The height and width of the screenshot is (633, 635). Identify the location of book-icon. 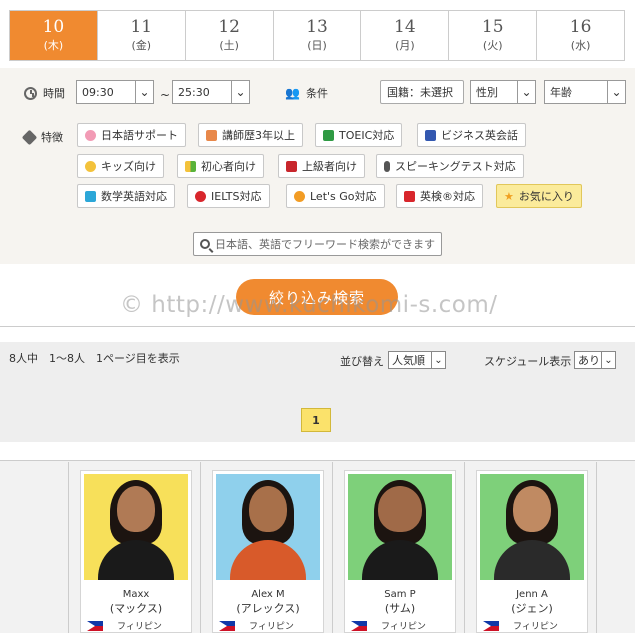
(328, 135).